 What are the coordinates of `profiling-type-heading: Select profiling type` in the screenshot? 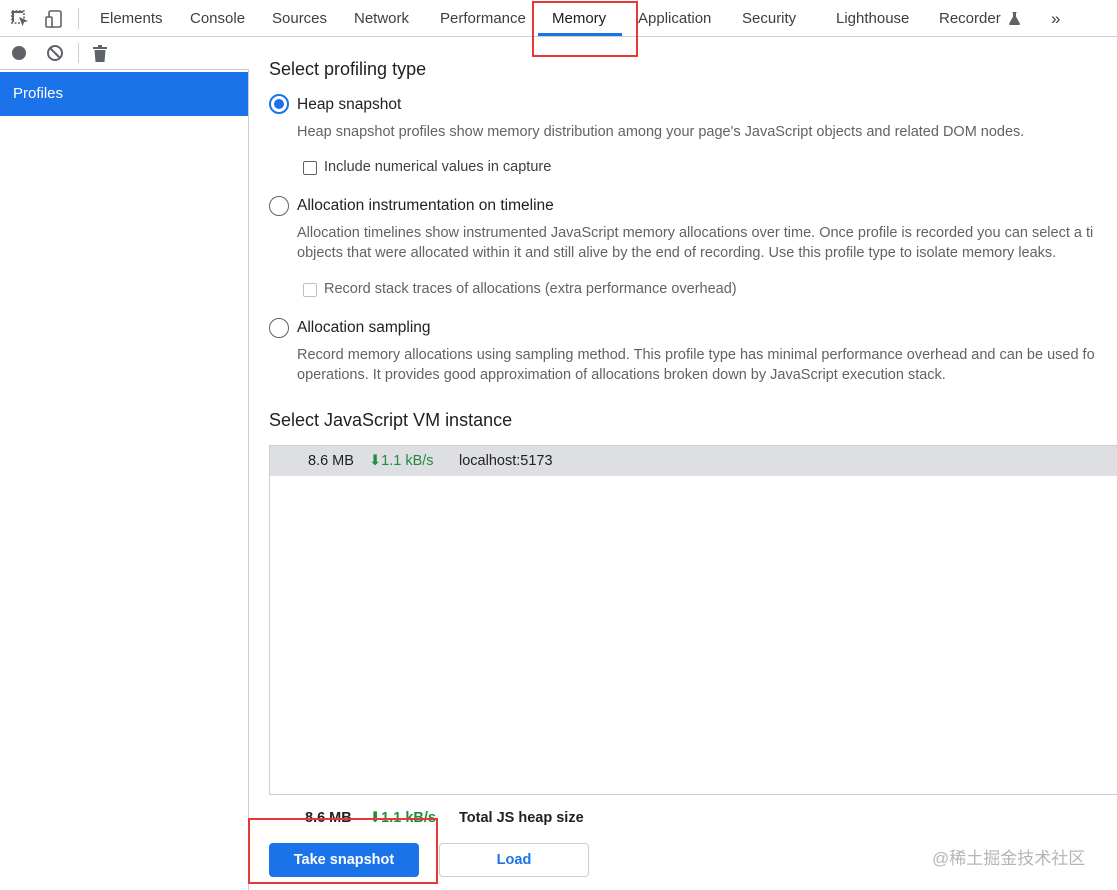 It's located at (348, 69).